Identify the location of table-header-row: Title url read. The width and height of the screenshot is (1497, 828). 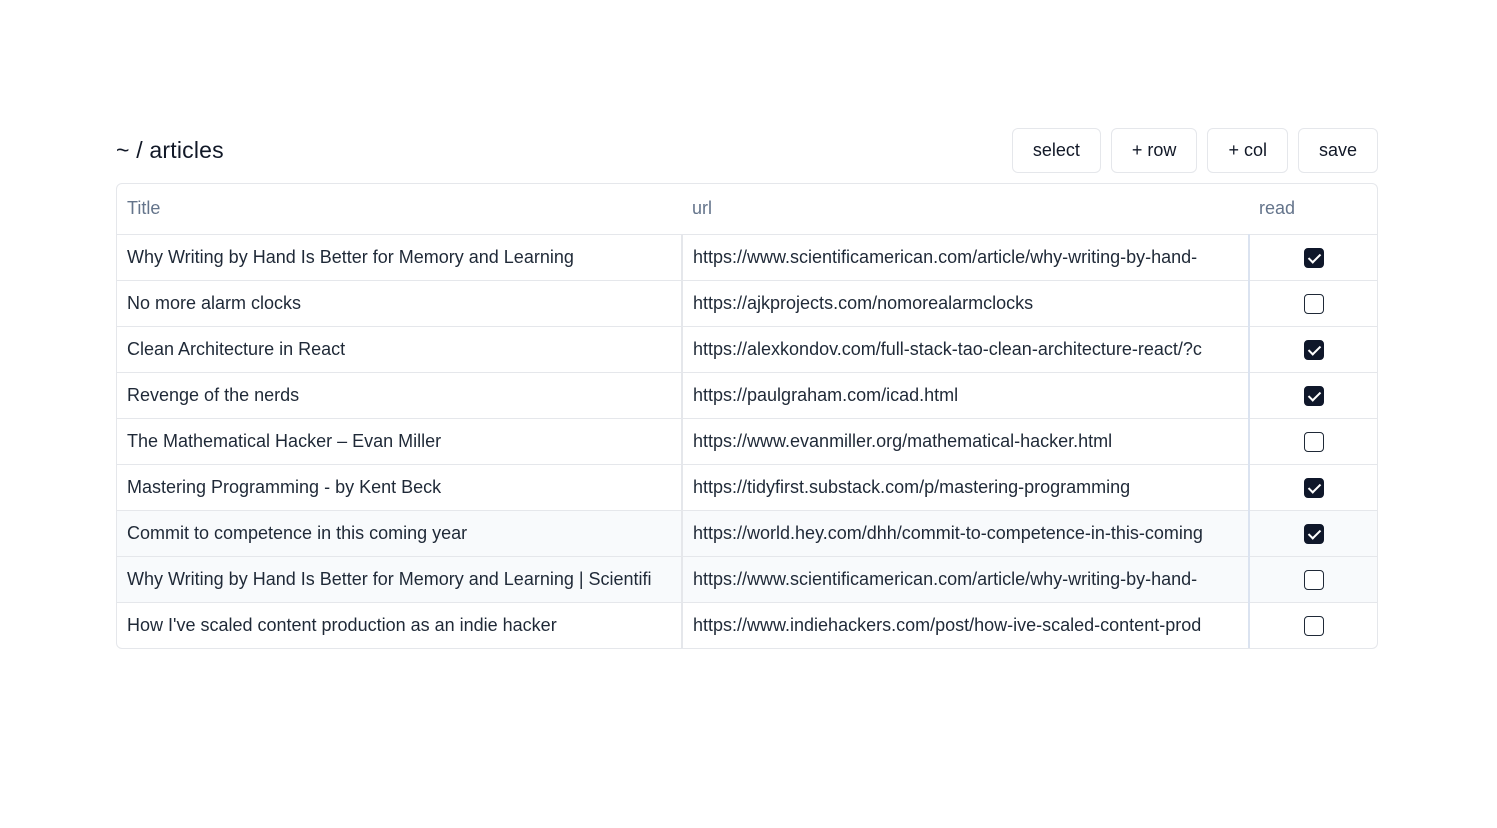
(747, 209).